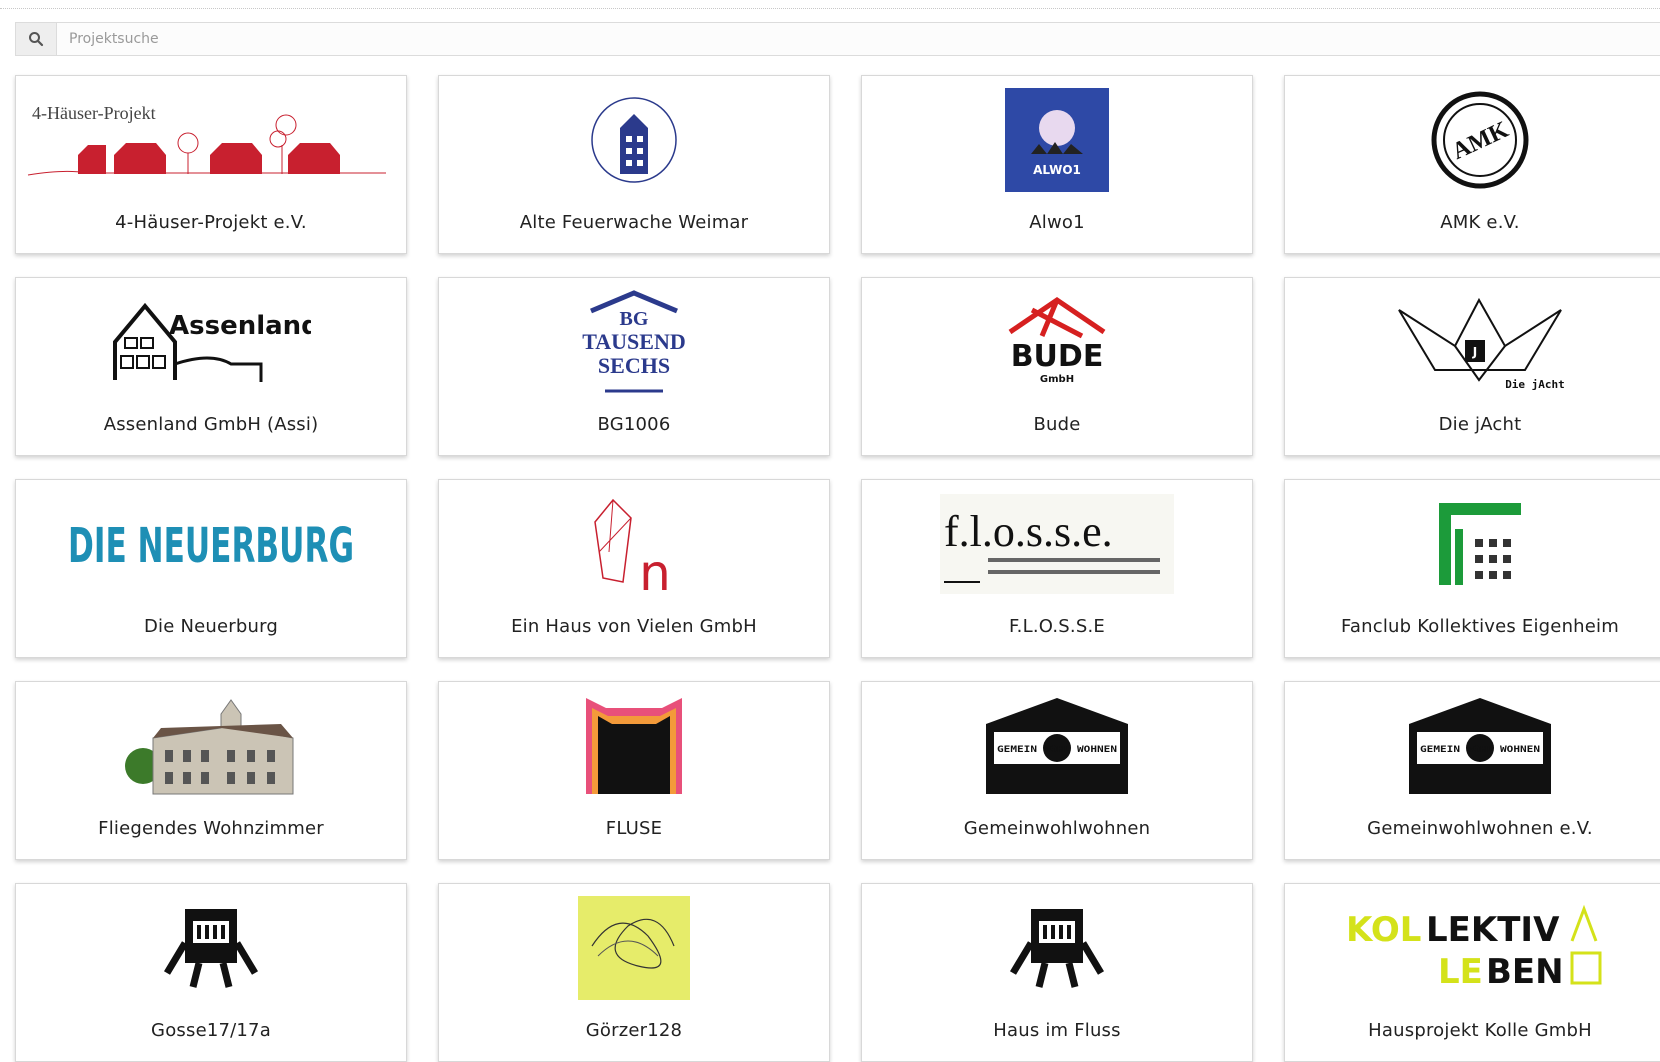 This screenshot has width=1660, height=1062. Describe the element at coordinates (240, 326) in the screenshot. I see `svg-text: Assenland` at that location.